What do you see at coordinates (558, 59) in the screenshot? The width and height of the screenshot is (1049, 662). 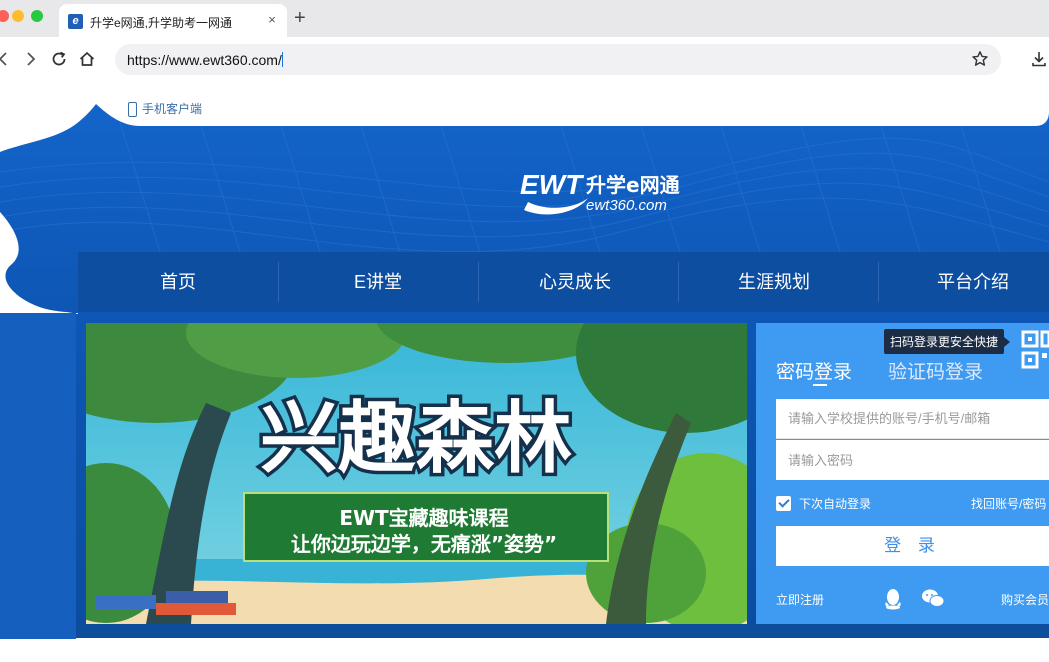 I see `address-bar: https://www.ewt360.com/` at bounding box center [558, 59].